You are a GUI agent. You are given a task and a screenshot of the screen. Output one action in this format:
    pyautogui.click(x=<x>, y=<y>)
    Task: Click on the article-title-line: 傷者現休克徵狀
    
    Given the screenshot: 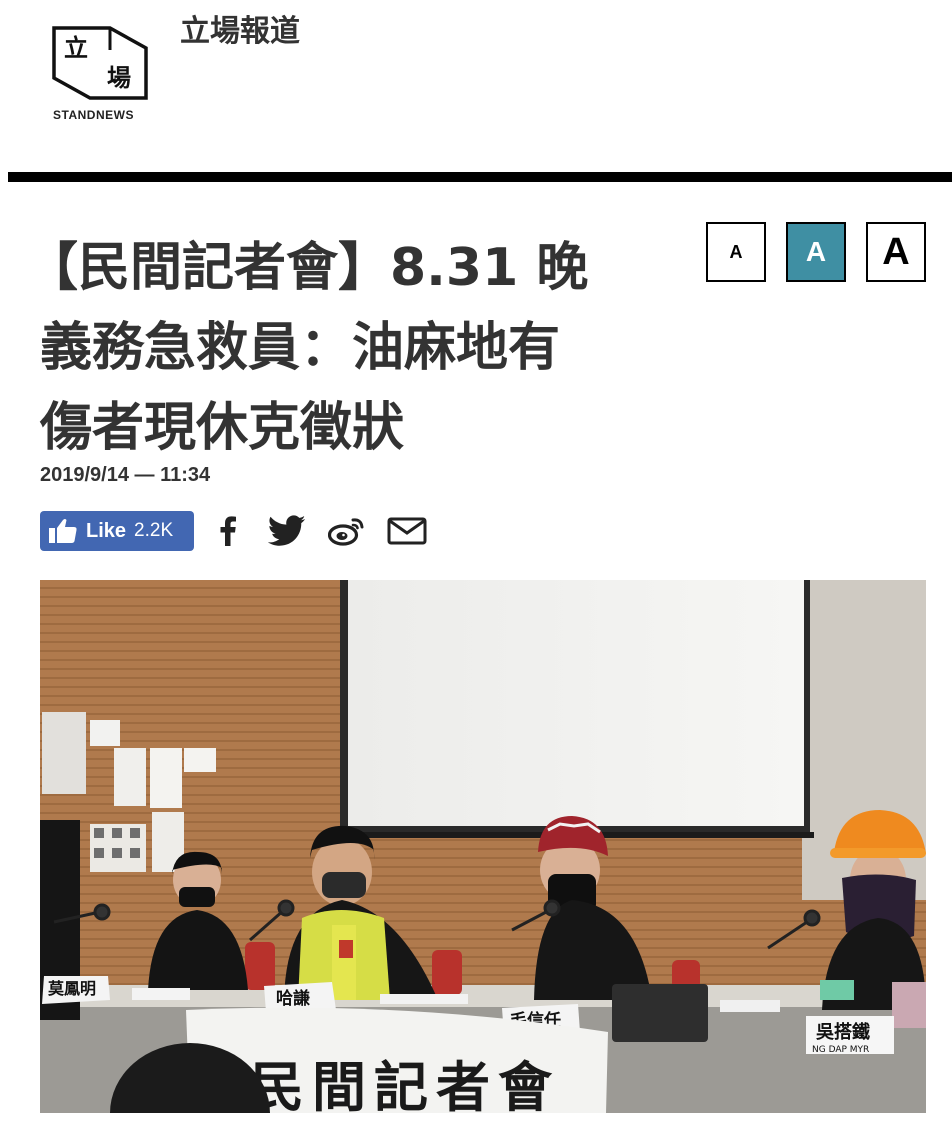 What is the action you would take?
    pyautogui.click(x=222, y=428)
    